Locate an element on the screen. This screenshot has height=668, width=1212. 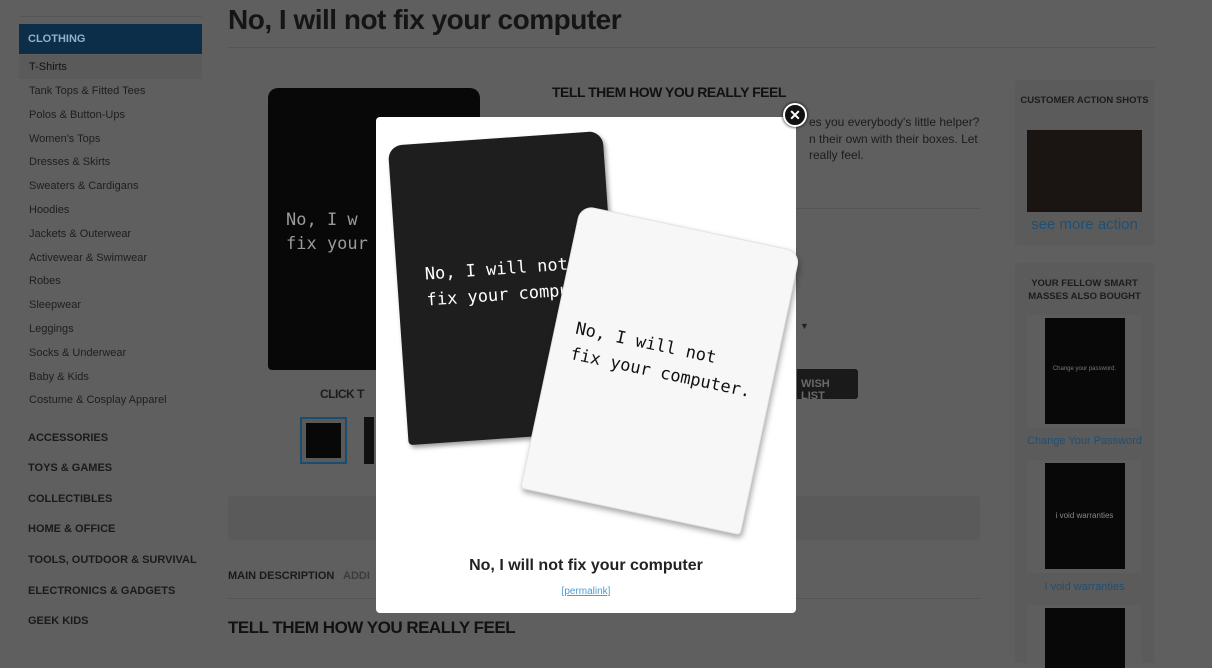
shirt-print: No, I w fix your is located at coordinates (327, 232).